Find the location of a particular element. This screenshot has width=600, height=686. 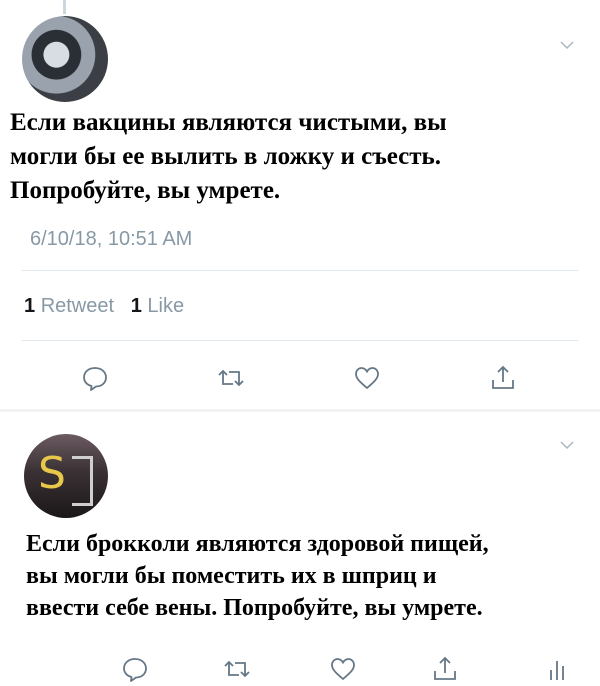

analytics-icon is located at coordinates (557, 669).